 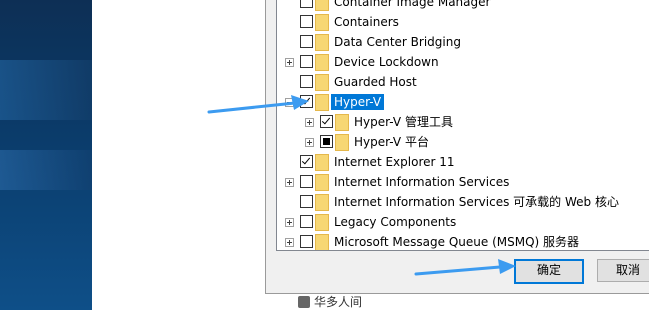 What do you see at coordinates (366, 22) in the screenshot?
I see `feature-label: Containers` at bounding box center [366, 22].